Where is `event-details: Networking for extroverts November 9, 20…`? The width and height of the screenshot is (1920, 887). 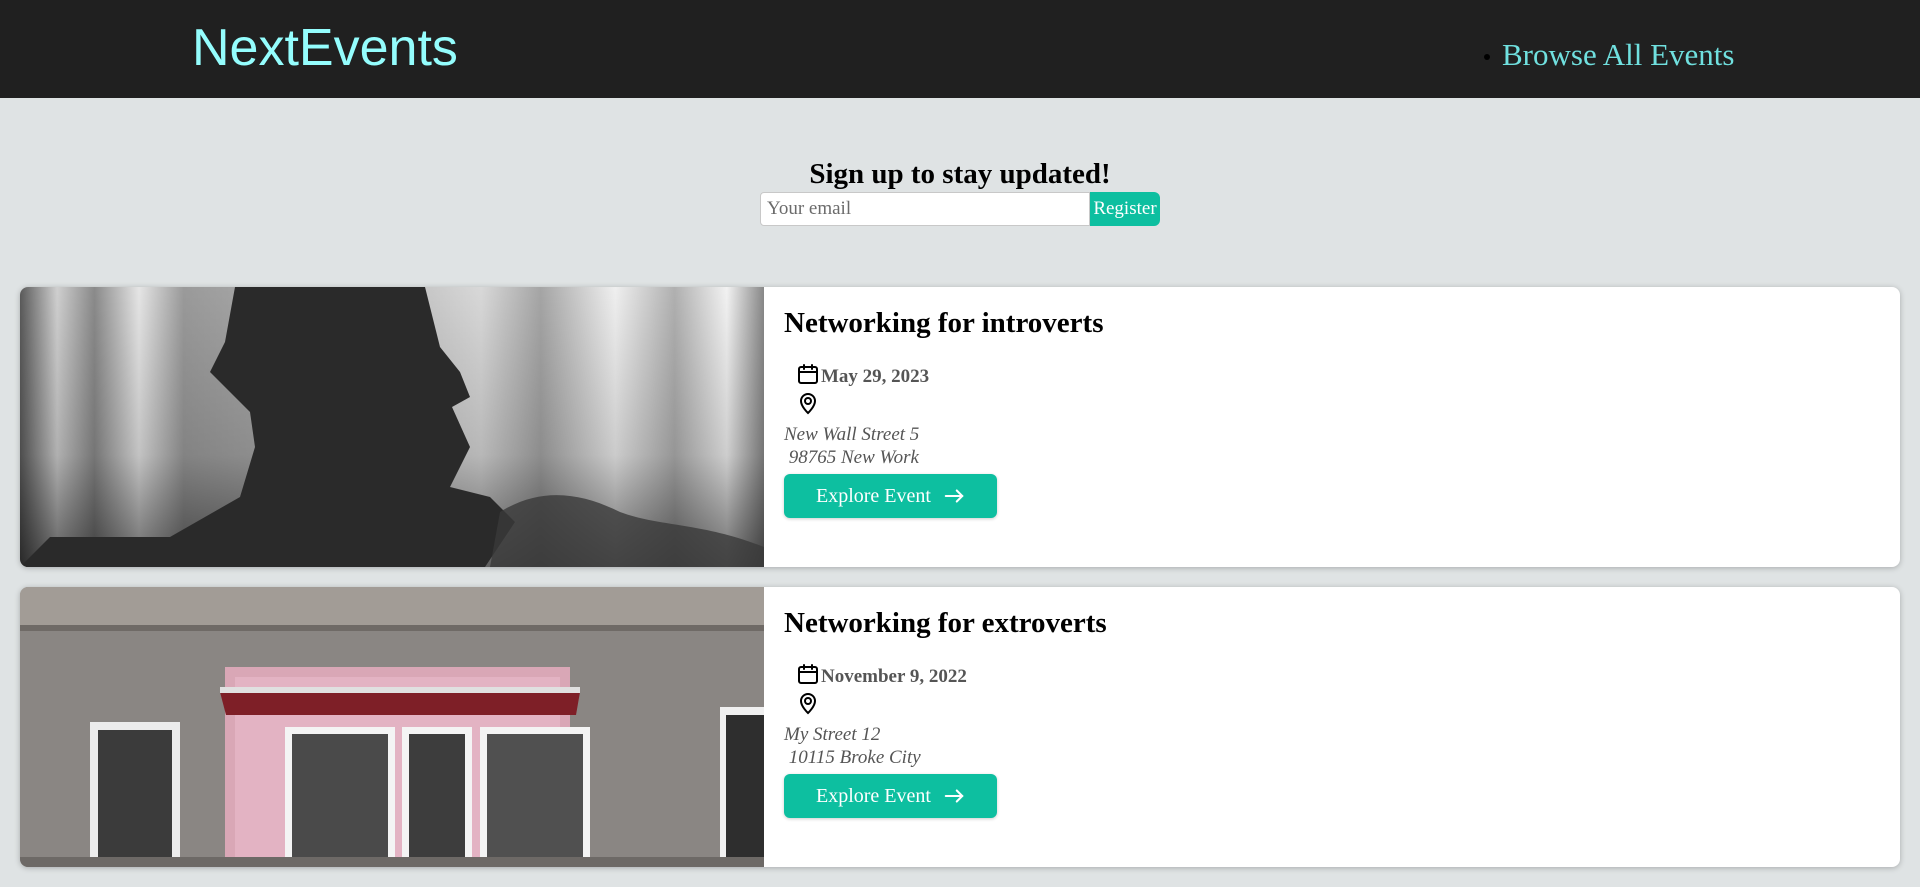
event-details: Networking for extroverts November 9, 20… is located at coordinates (945, 711).